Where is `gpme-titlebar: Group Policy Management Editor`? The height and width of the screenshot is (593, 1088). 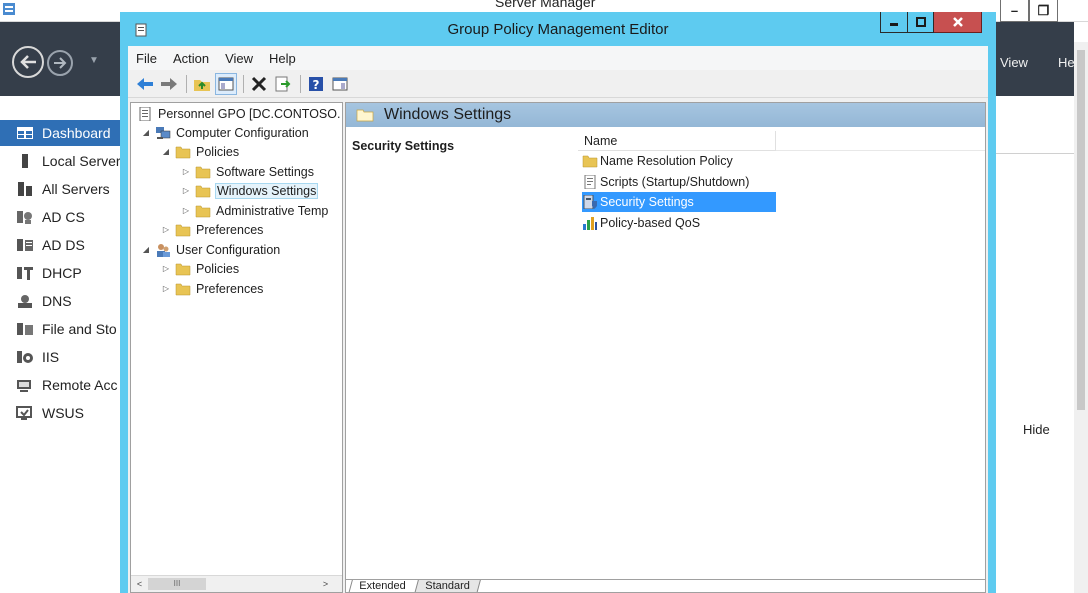
gpme-titlebar: Group Policy Management Editor is located at coordinates (558, 29).